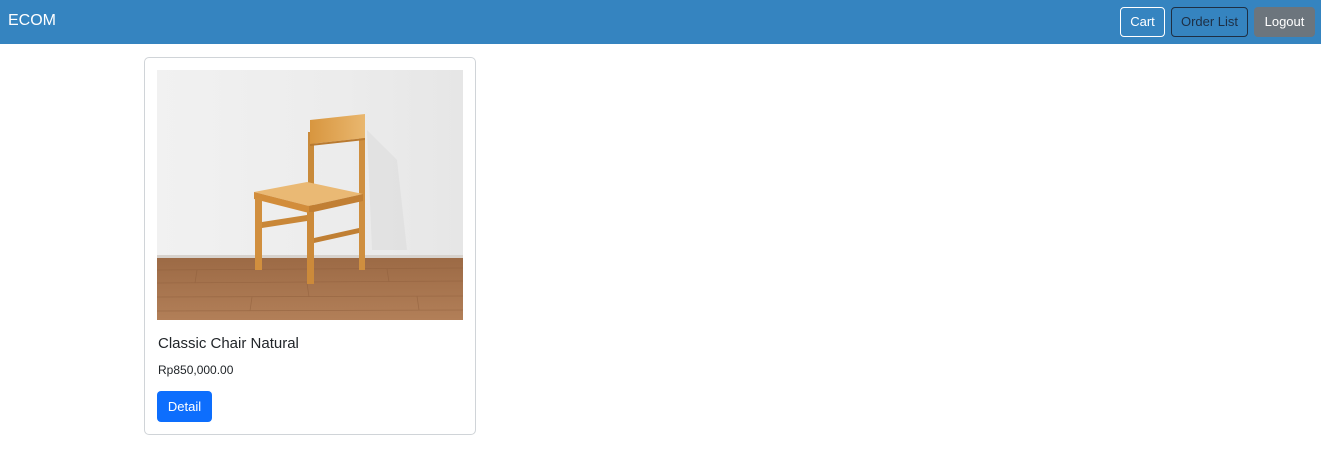 The height and width of the screenshot is (453, 1321). Describe the element at coordinates (660, 22) in the screenshot. I see `top-navbar: ECOM Cart Order List Logout` at that location.